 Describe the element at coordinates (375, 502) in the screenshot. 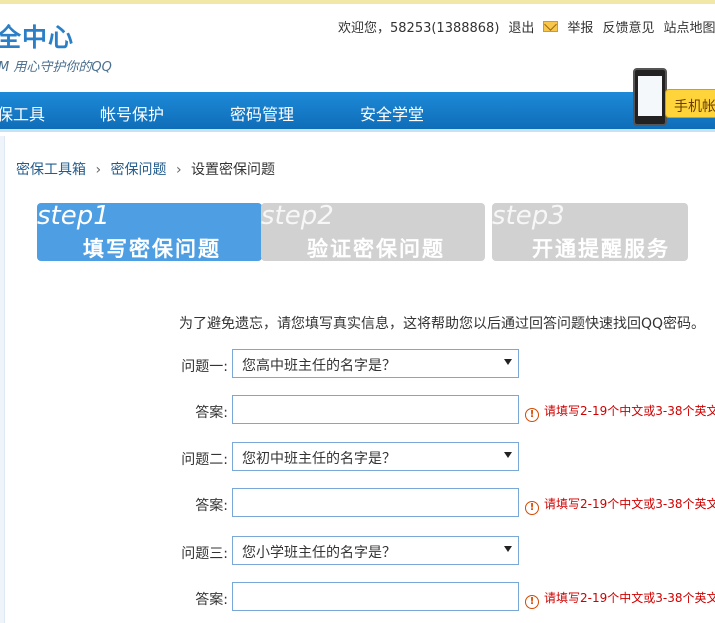

I see `answer-2-input` at that location.